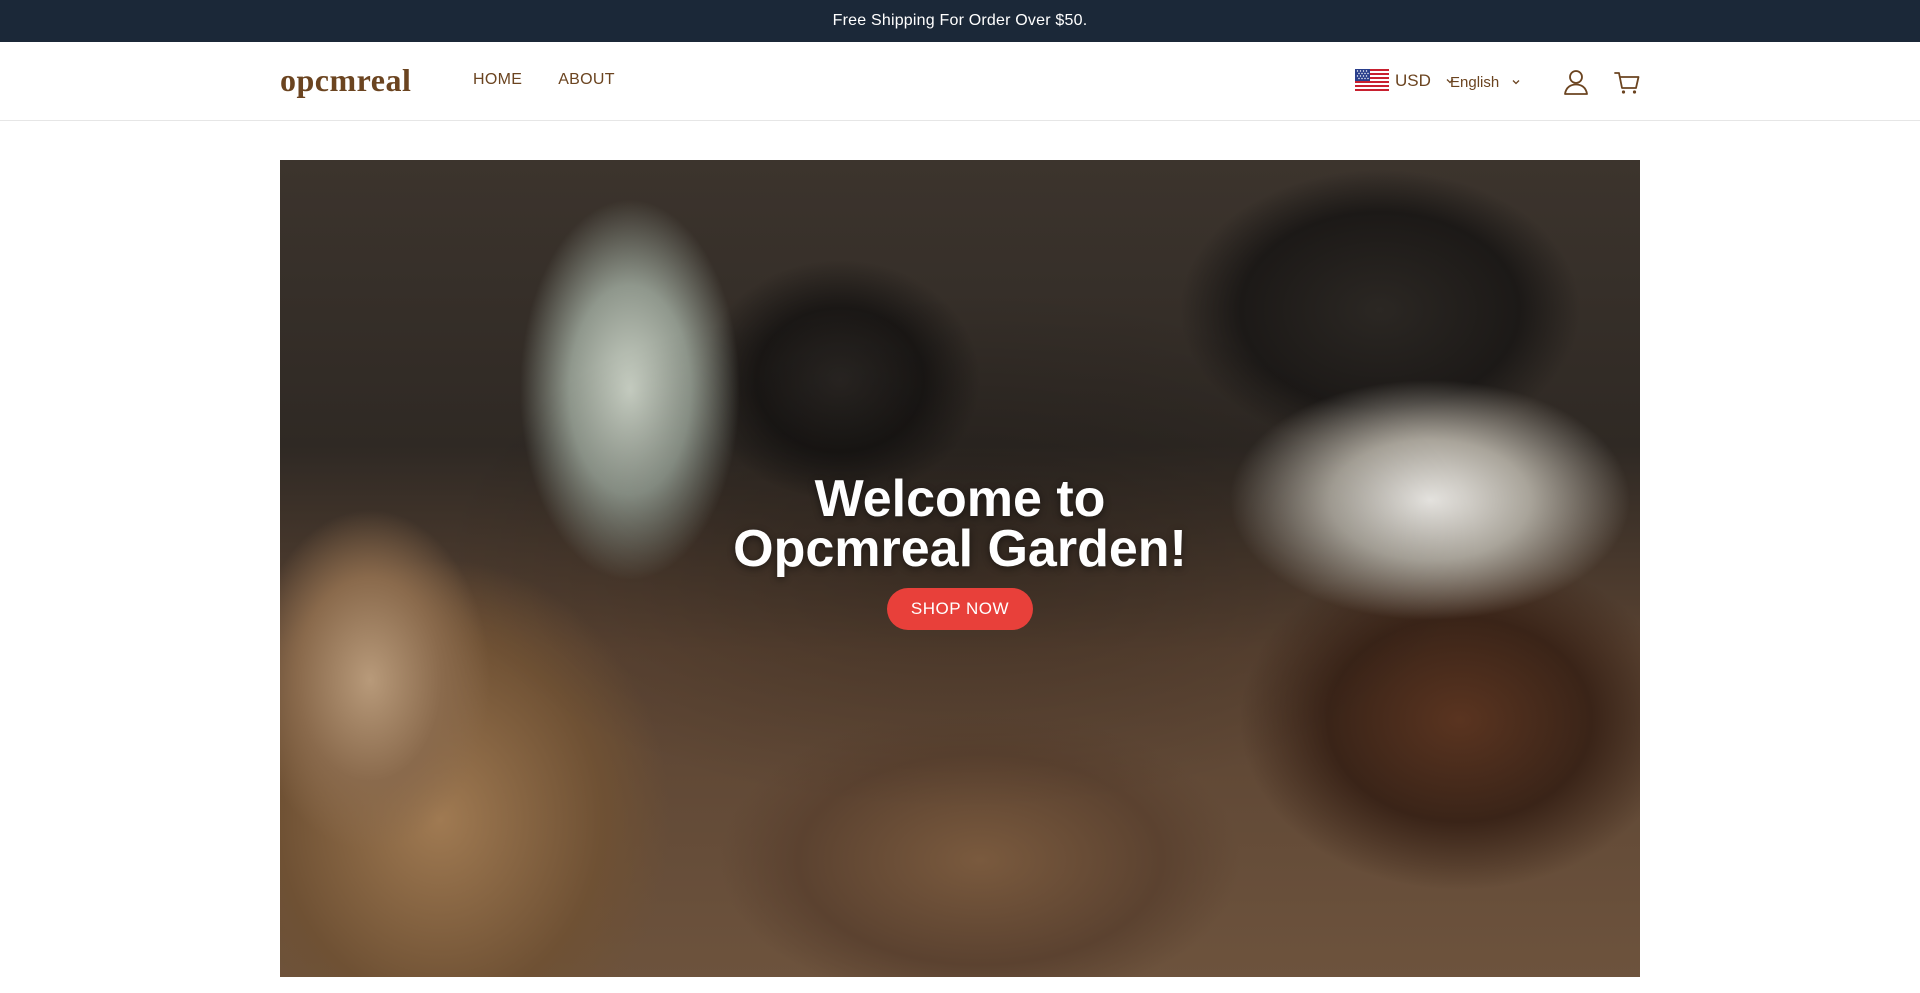  What do you see at coordinates (345, 80) in the screenshot?
I see `logo: opcmreal` at bounding box center [345, 80].